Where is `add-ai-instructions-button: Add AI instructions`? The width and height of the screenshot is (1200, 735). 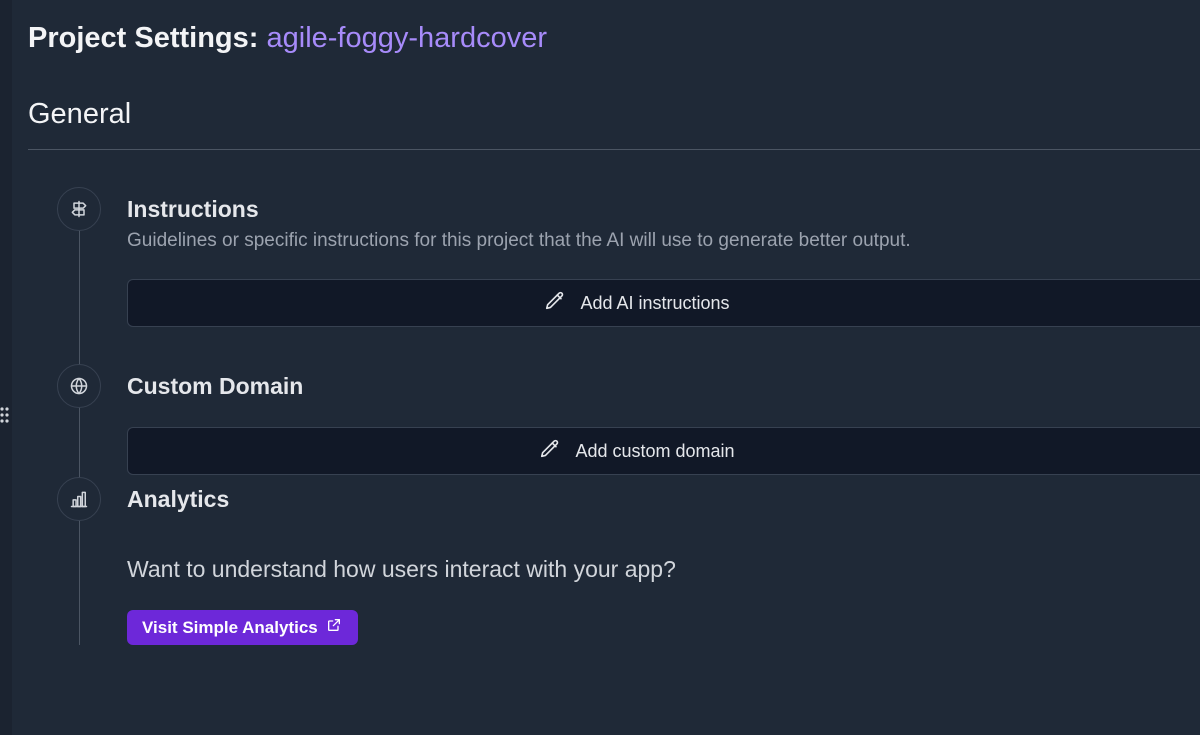 add-ai-instructions-button: Add AI instructions is located at coordinates (663, 303).